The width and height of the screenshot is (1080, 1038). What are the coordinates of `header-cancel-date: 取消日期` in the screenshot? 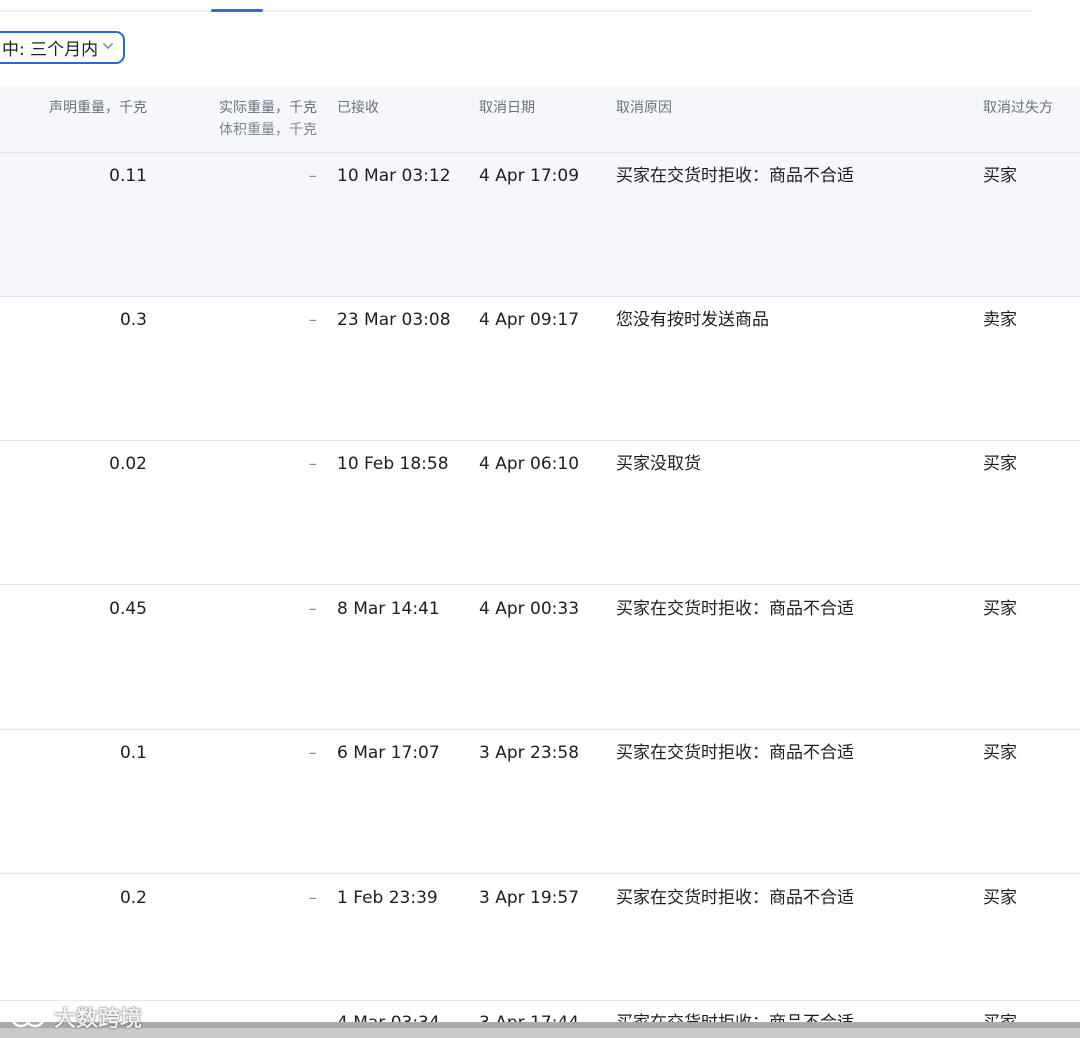 It's located at (507, 108).